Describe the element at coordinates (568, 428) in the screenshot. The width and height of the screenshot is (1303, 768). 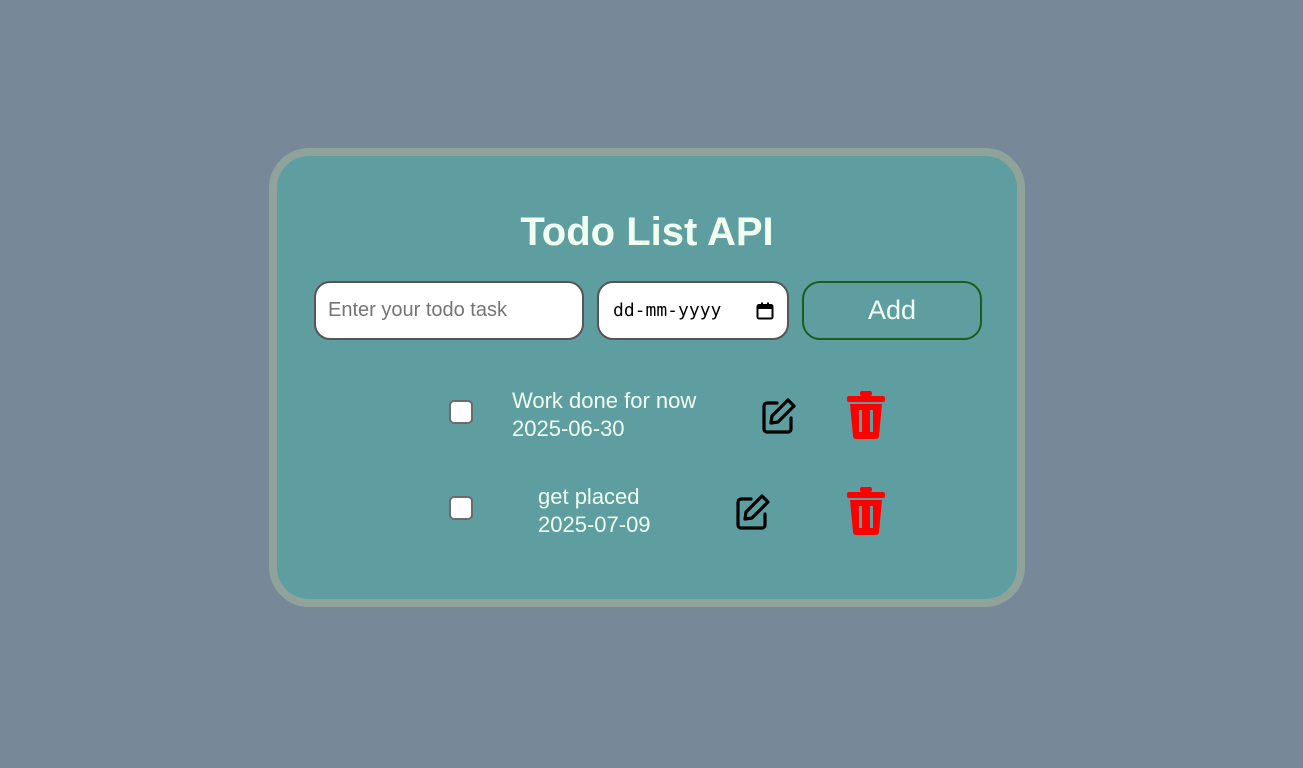
I see `todo-date: 2025-06-30` at that location.